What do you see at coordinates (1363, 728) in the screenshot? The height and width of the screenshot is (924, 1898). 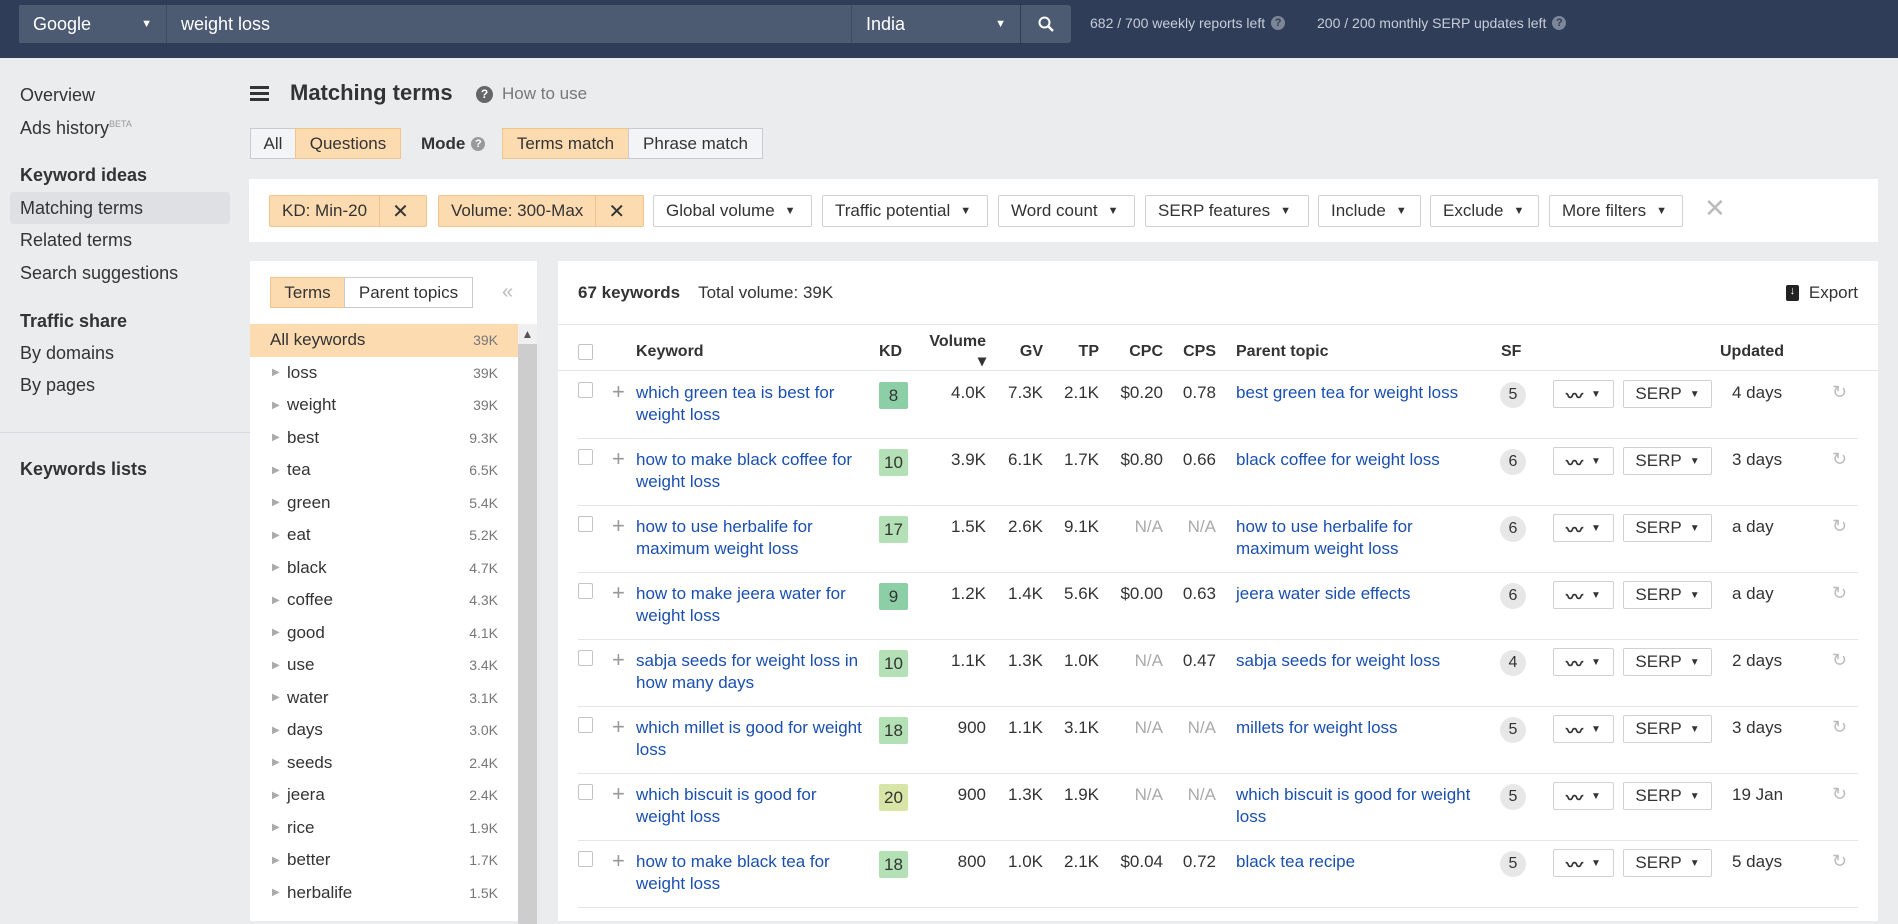 I see `parent-topic-link: millets for weight loss` at bounding box center [1363, 728].